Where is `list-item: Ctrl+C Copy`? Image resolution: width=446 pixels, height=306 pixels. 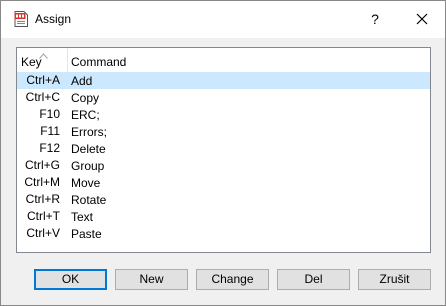 list-item: Ctrl+C Copy is located at coordinates (223, 97).